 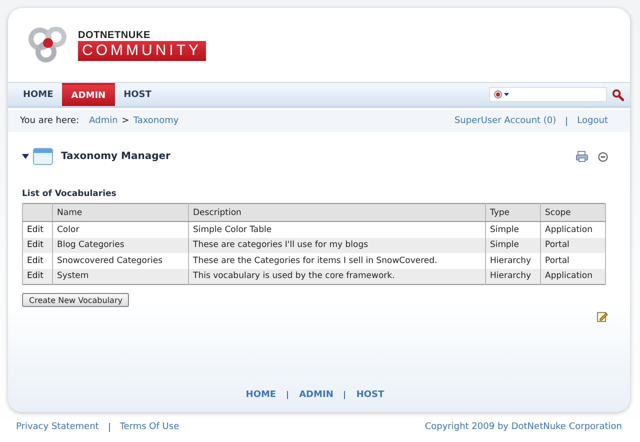 I want to click on print-icon, so click(x=582, y=156).